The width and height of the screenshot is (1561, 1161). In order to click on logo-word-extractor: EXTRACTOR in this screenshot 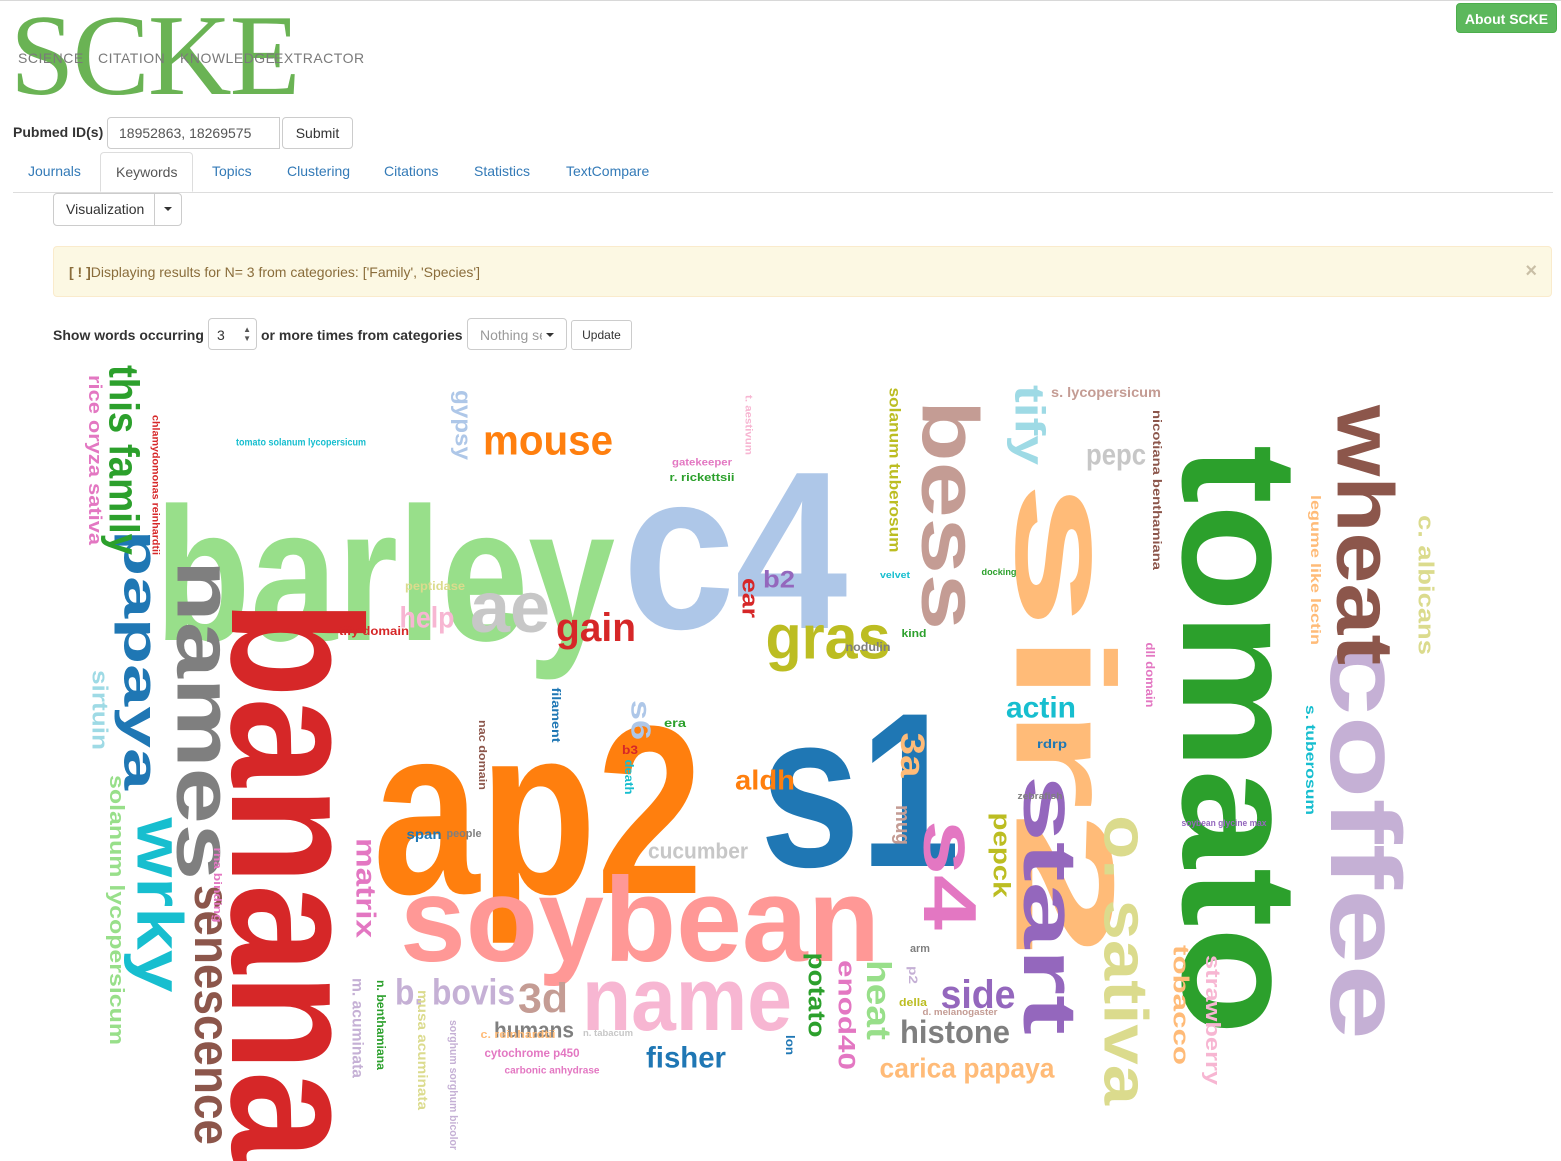, I will do `click(319, 58)`.